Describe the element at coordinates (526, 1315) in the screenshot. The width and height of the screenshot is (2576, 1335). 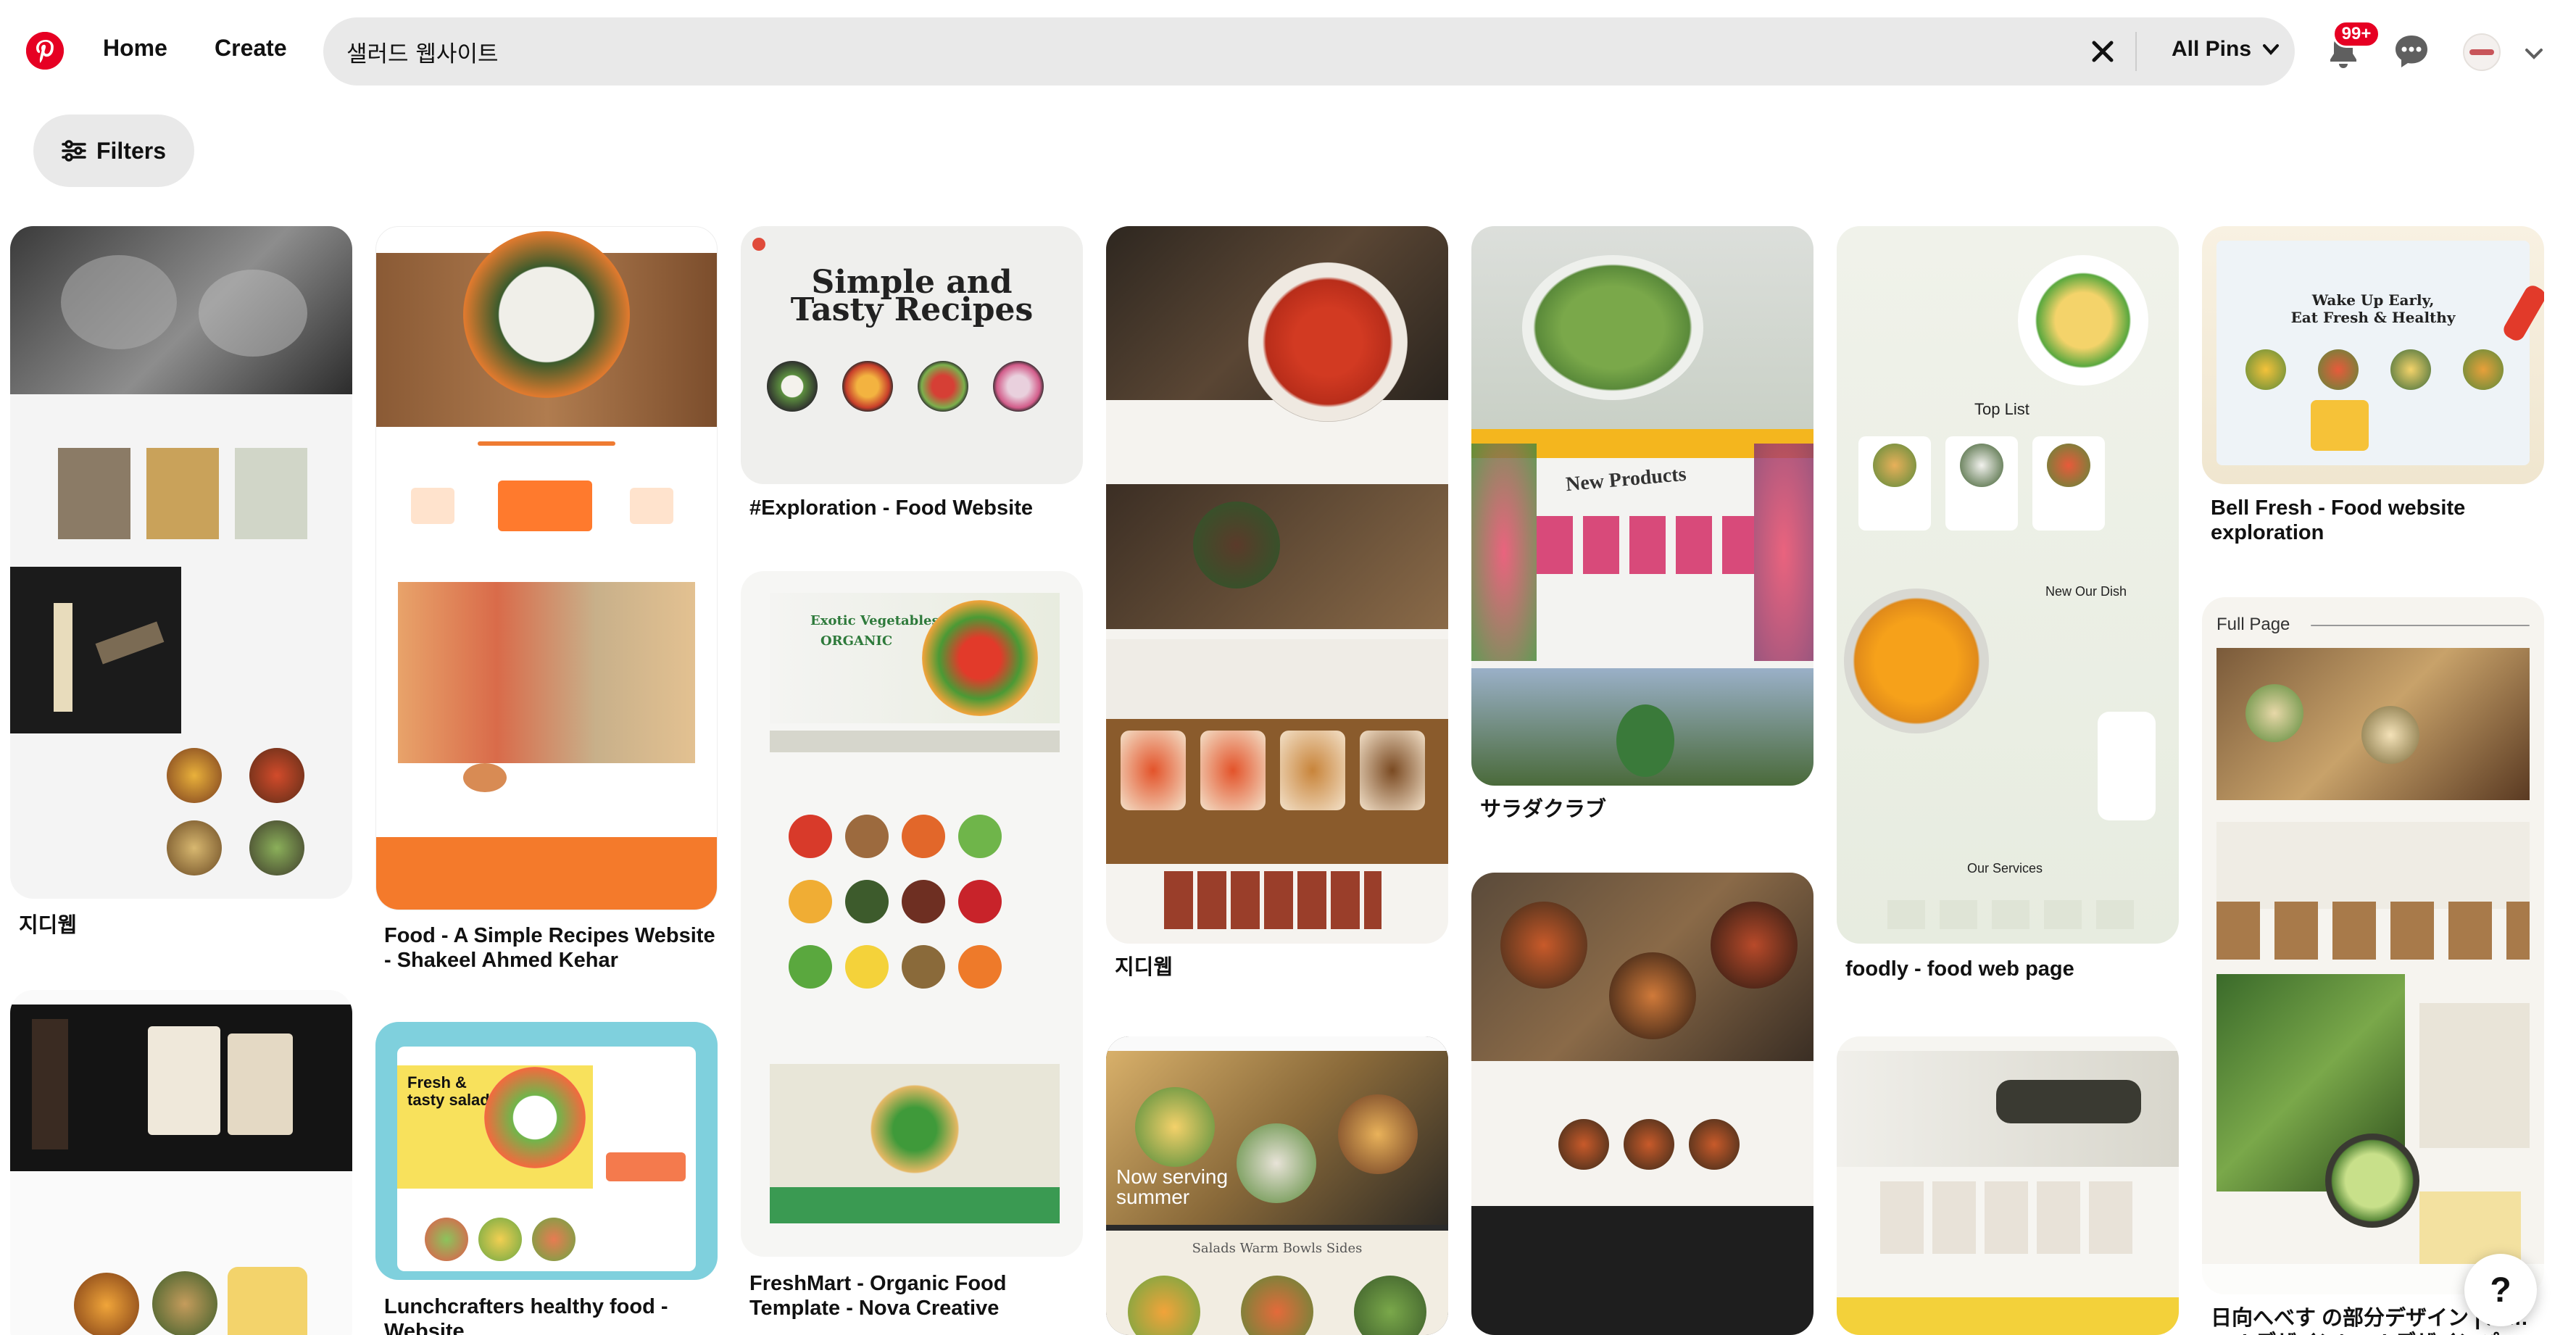
I see `pin-title: Lunchcrafters healthy food - Website` at that location.